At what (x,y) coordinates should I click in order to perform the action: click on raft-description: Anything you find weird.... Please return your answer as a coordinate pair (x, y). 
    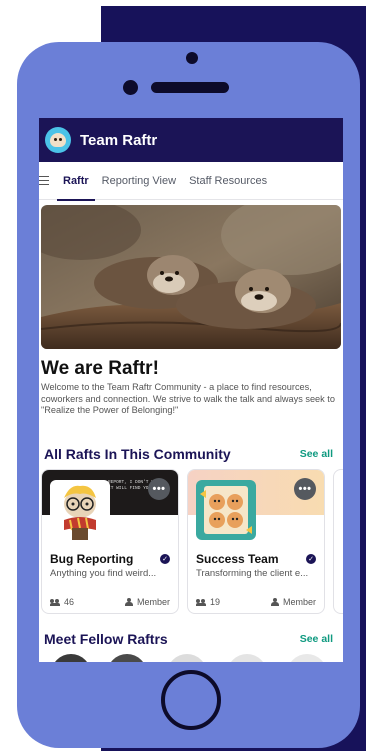
    Looking at the image, I should click on (103, 573).